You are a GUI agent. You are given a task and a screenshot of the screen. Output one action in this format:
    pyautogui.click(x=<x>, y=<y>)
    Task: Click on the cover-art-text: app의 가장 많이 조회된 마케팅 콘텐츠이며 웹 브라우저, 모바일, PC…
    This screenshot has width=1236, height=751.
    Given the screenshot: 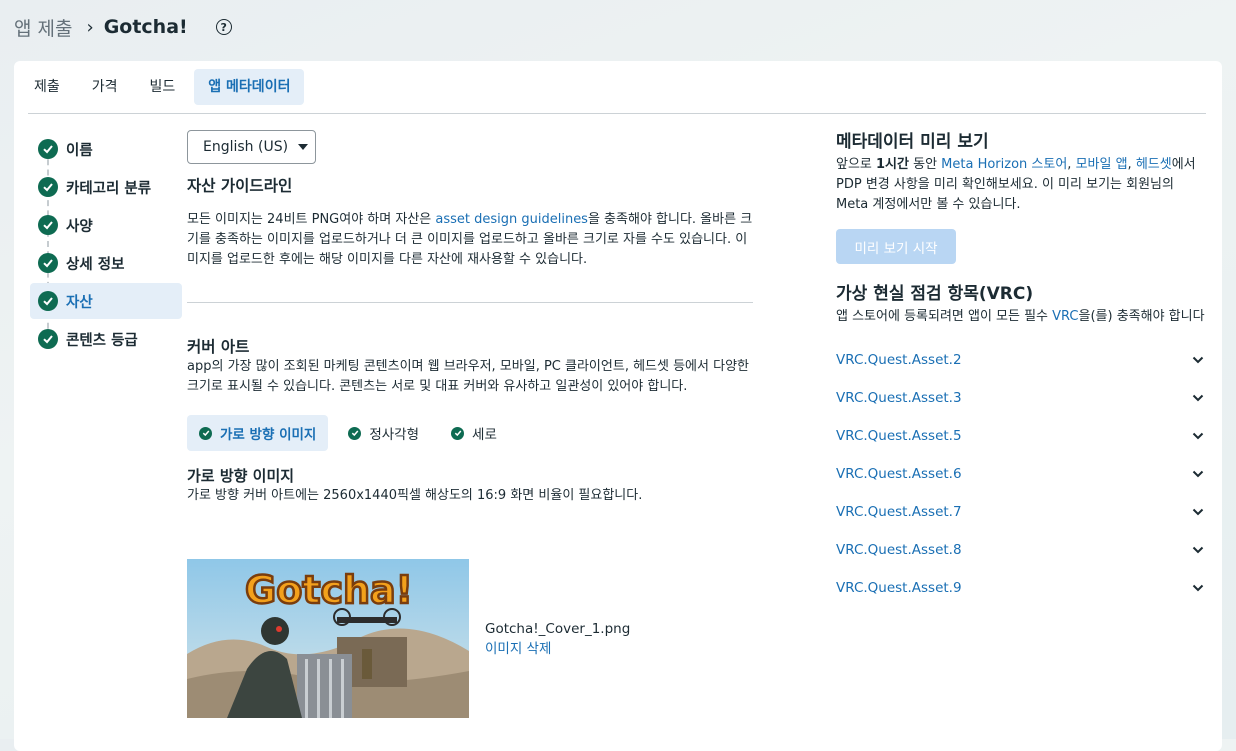 What is the action you would take?
    pyautogui.click(x=468, y=376)
    